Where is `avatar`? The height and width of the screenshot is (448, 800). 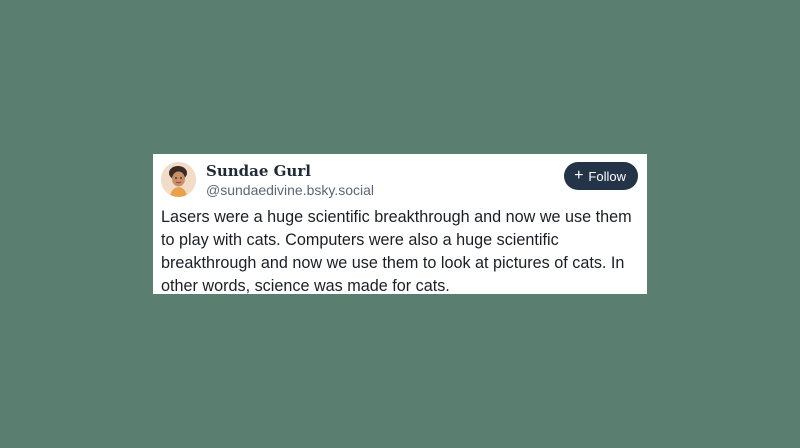 avatar is located at coordinates (178, 179).